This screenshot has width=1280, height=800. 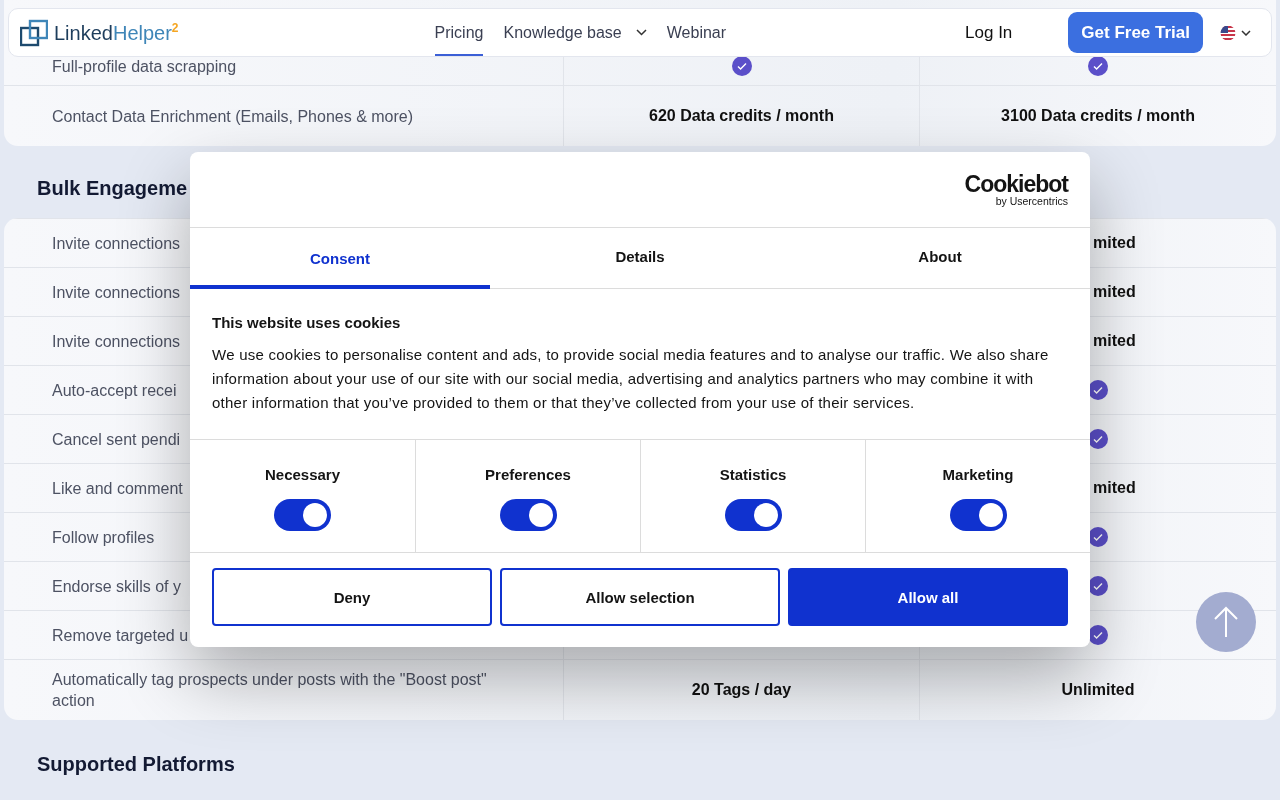 I want to click on feature-label: Auto-accept recei, so click(x=114, y=390).